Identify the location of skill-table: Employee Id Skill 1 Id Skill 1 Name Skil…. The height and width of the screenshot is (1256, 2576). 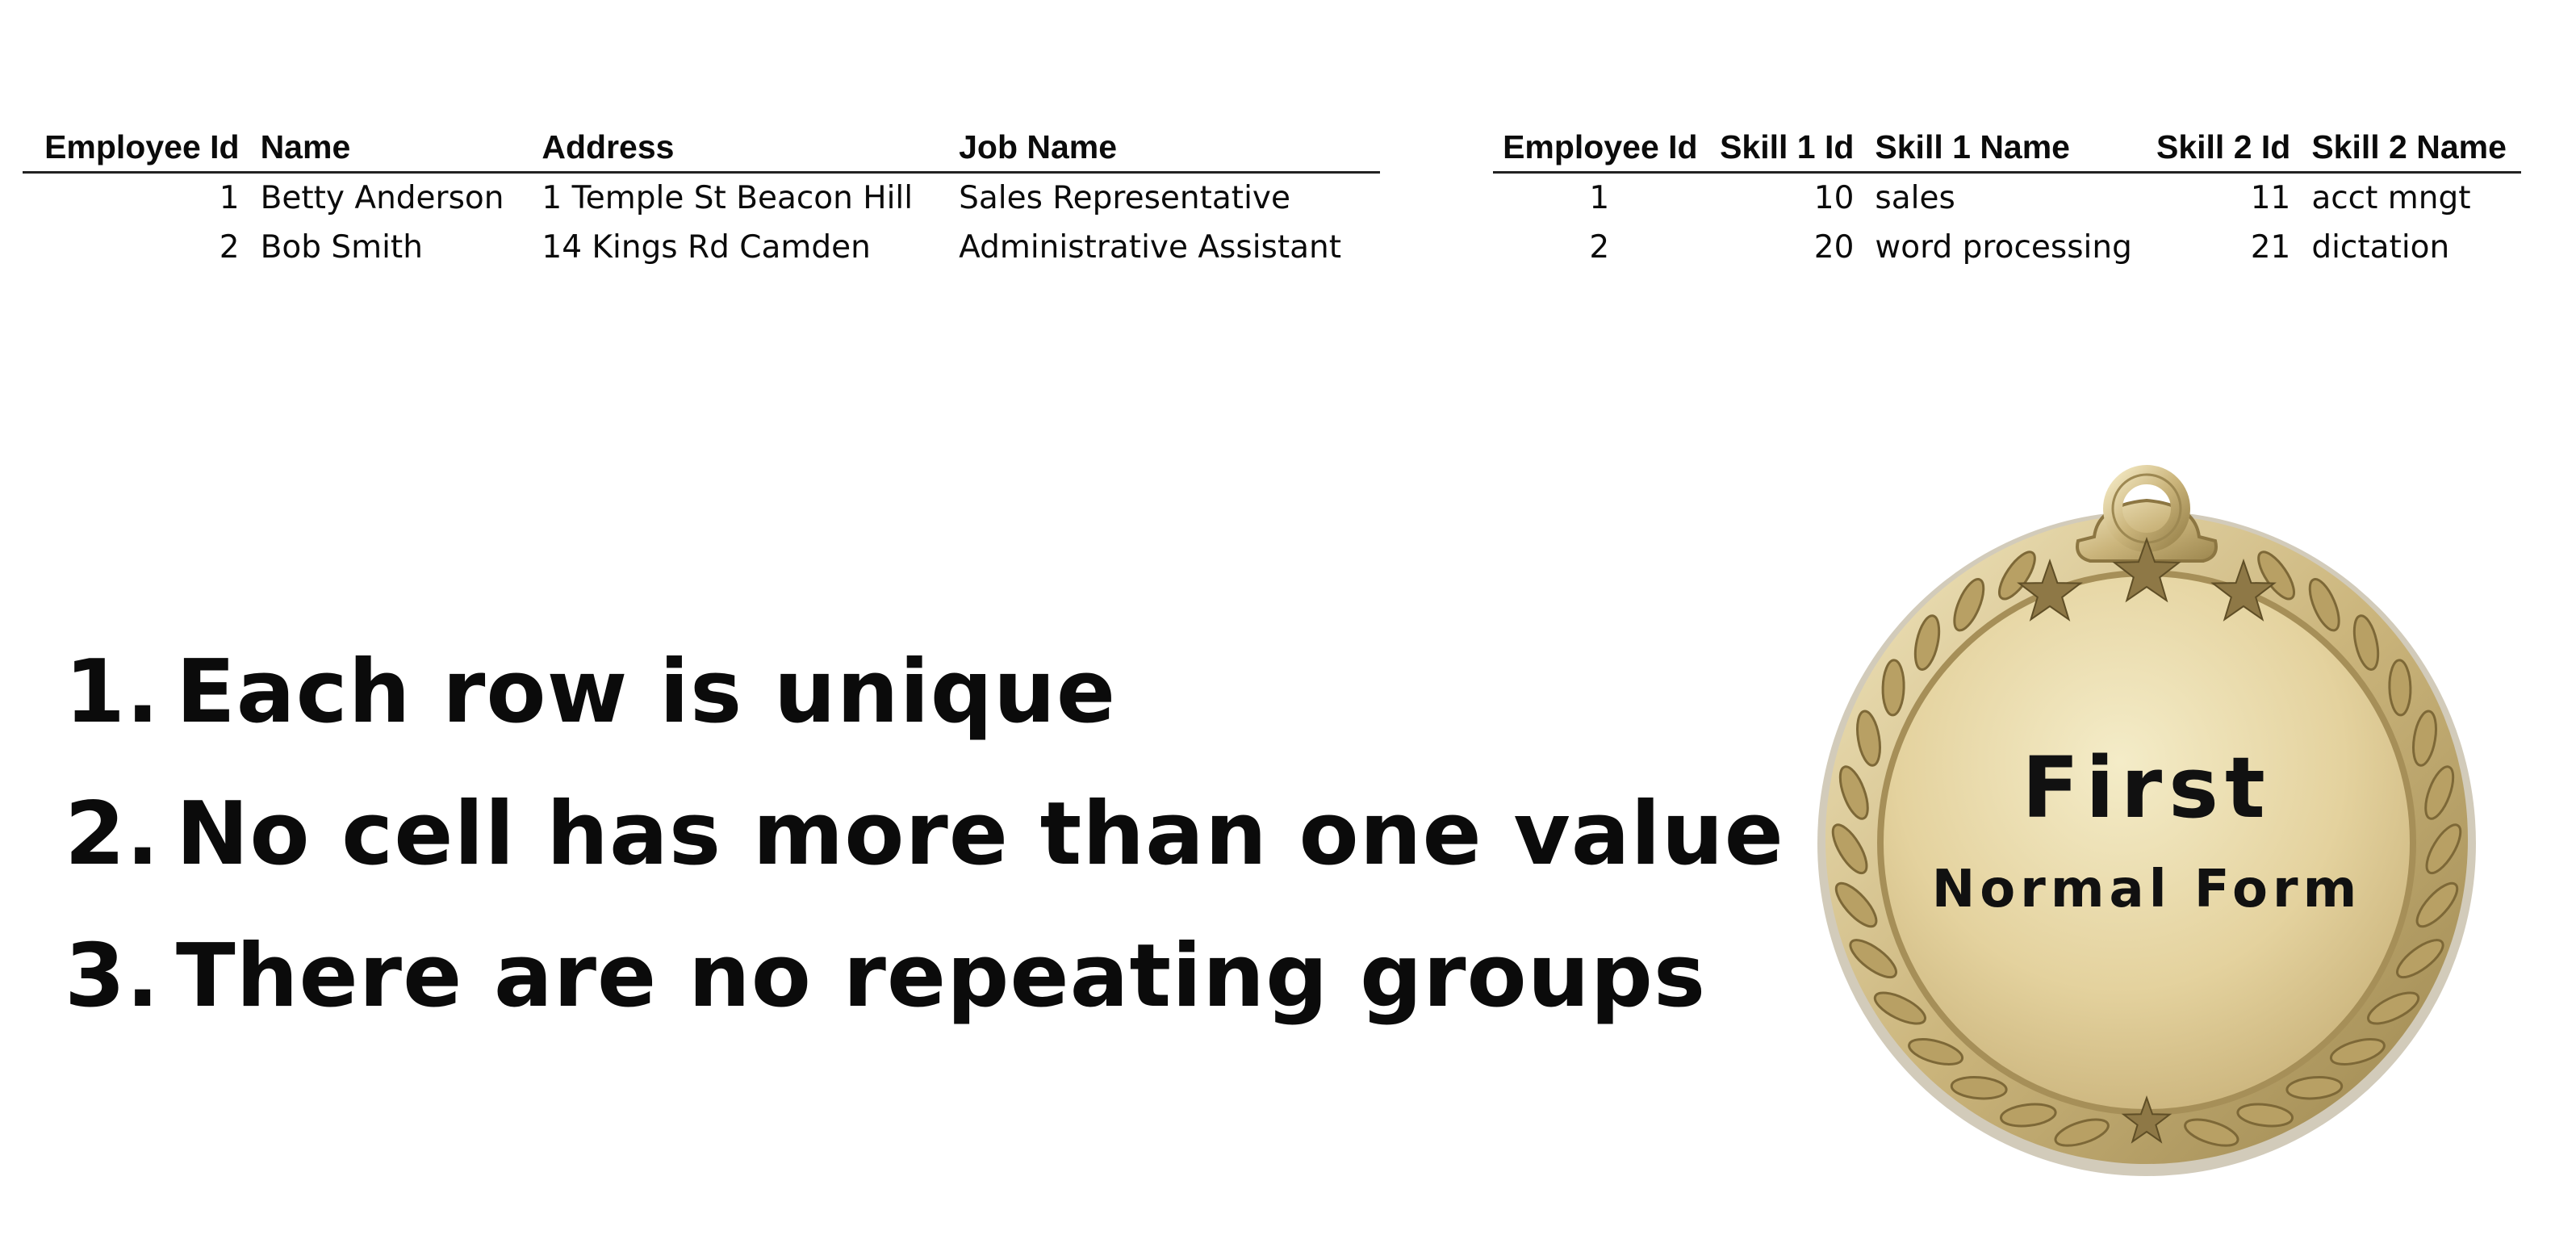
(2007, 196).